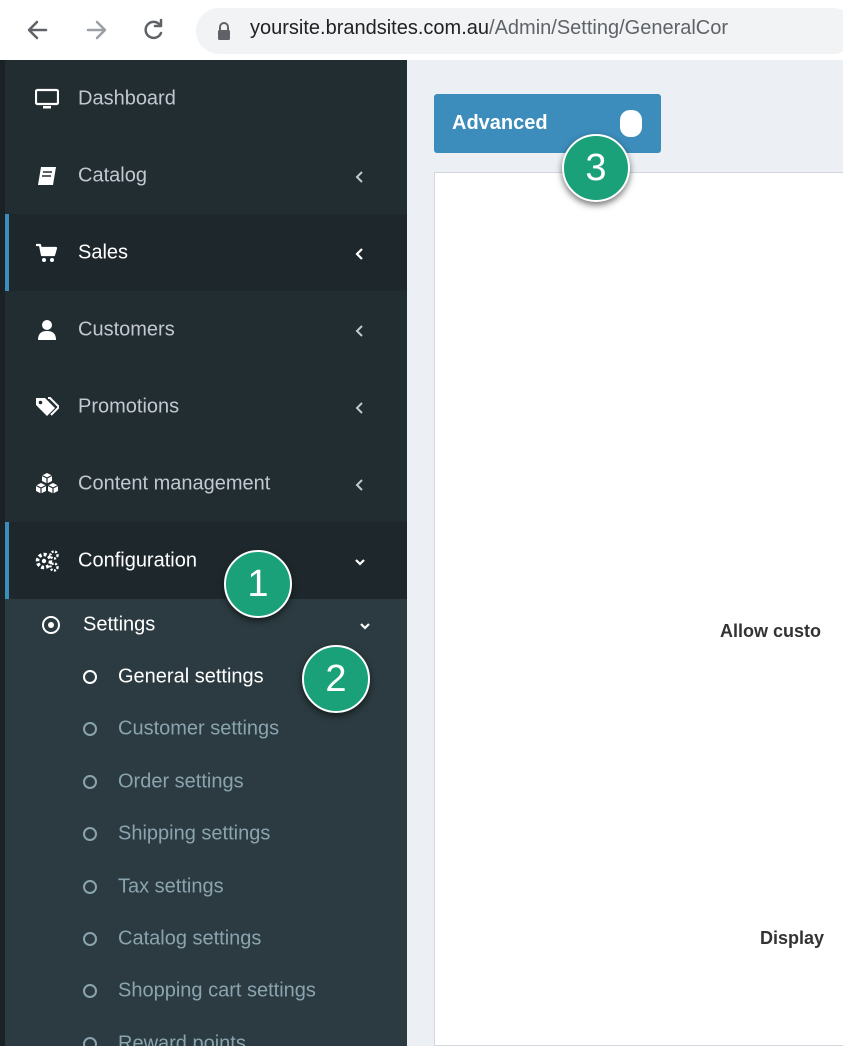 The width and height of the screenshot is (843, 1046). What do you see at coordinates (206, 406) in the screenshot?
I see `sidebar-item-promotions: Promotions` at bounding box center [206, 406].